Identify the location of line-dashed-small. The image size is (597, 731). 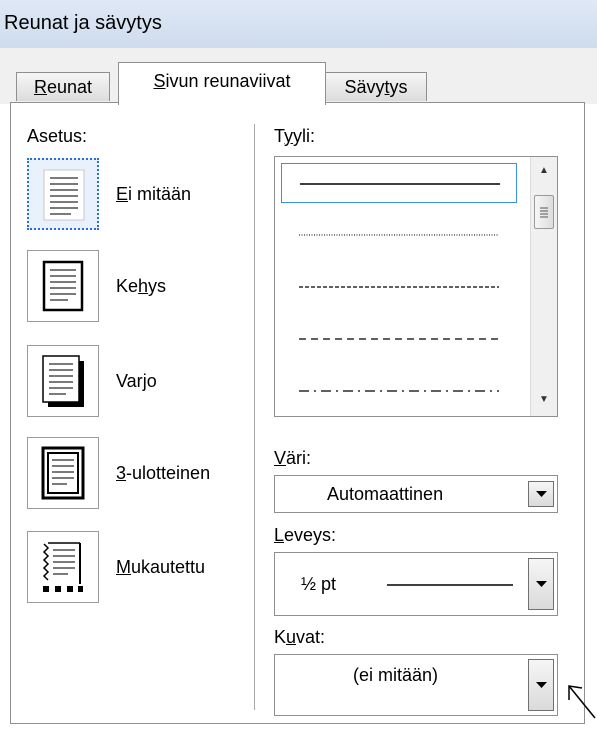
(399, 287).